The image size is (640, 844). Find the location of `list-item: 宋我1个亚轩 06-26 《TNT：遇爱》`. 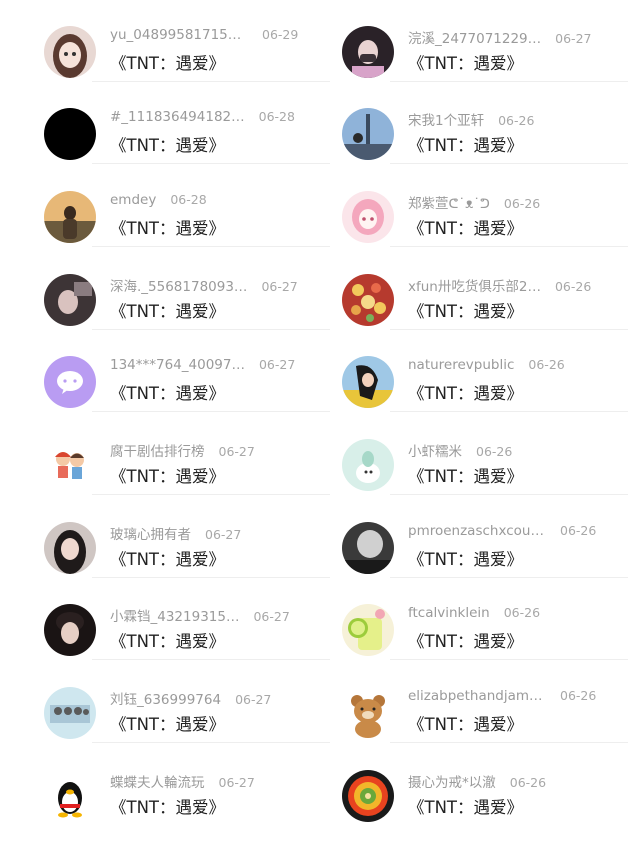

list-item: 宋我1个亚轩 06-26 《TNT：遇爱》 is located at coordinates (483, 123).